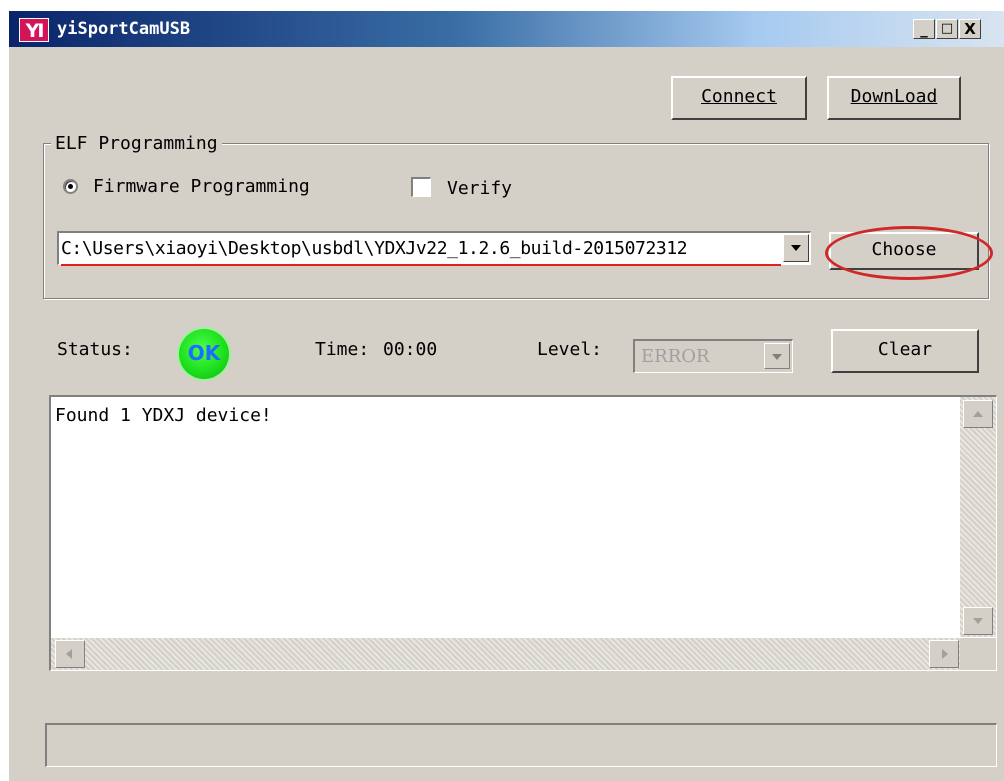  Describe the element at coordinates (675, 356) in the screenshot. I see `level-value: ERROR` at that location.